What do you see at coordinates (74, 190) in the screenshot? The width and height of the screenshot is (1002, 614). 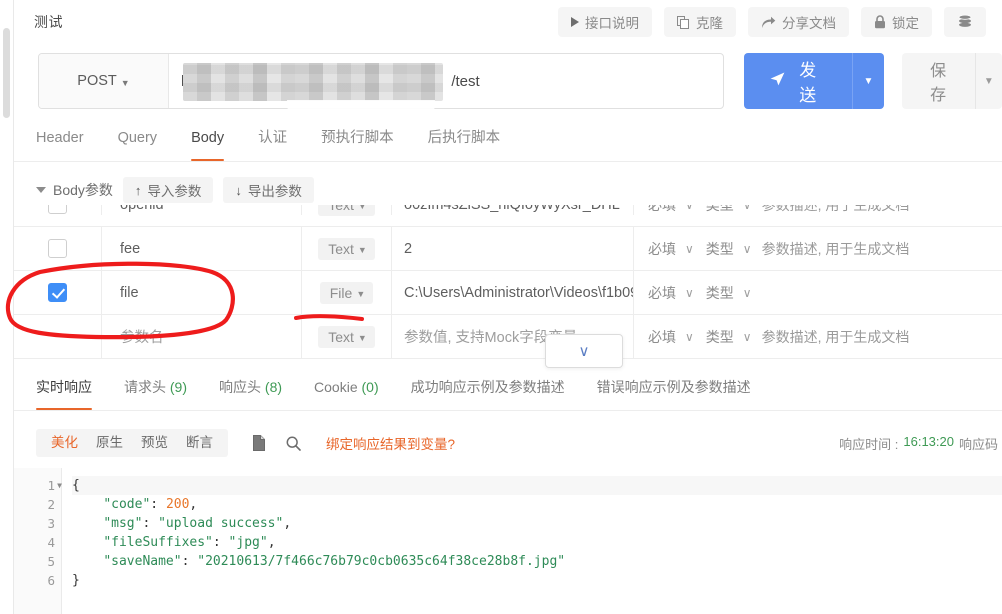 I see `body-param-collapse: Body参数` at bounding box center [74, 190].